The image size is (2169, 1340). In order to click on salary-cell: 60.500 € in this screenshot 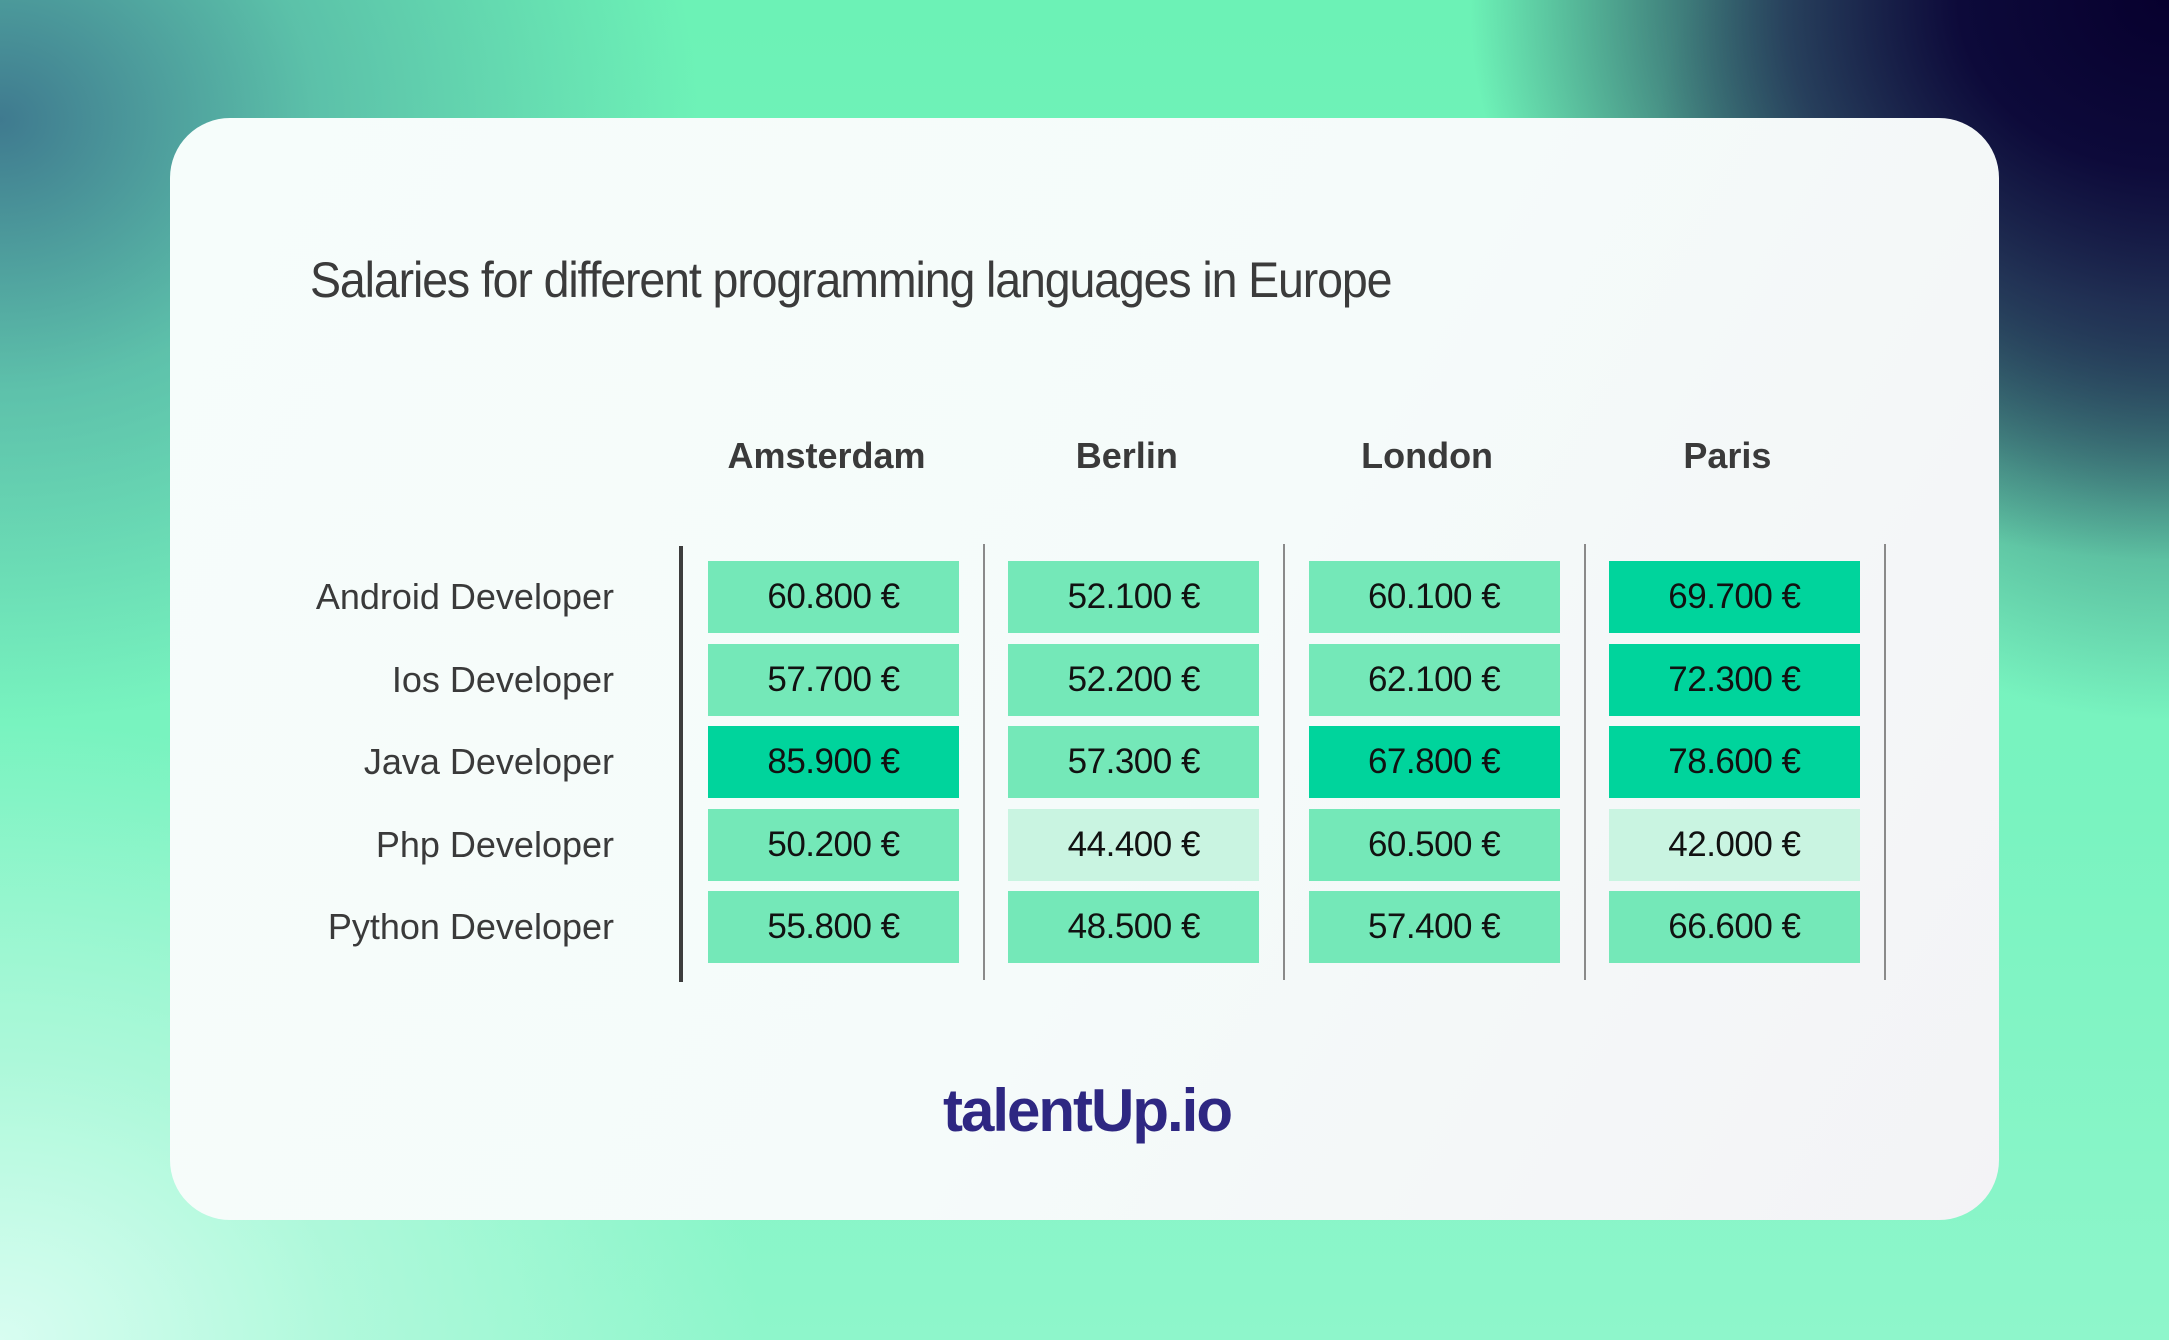, I will do `click(1434, 844)`.